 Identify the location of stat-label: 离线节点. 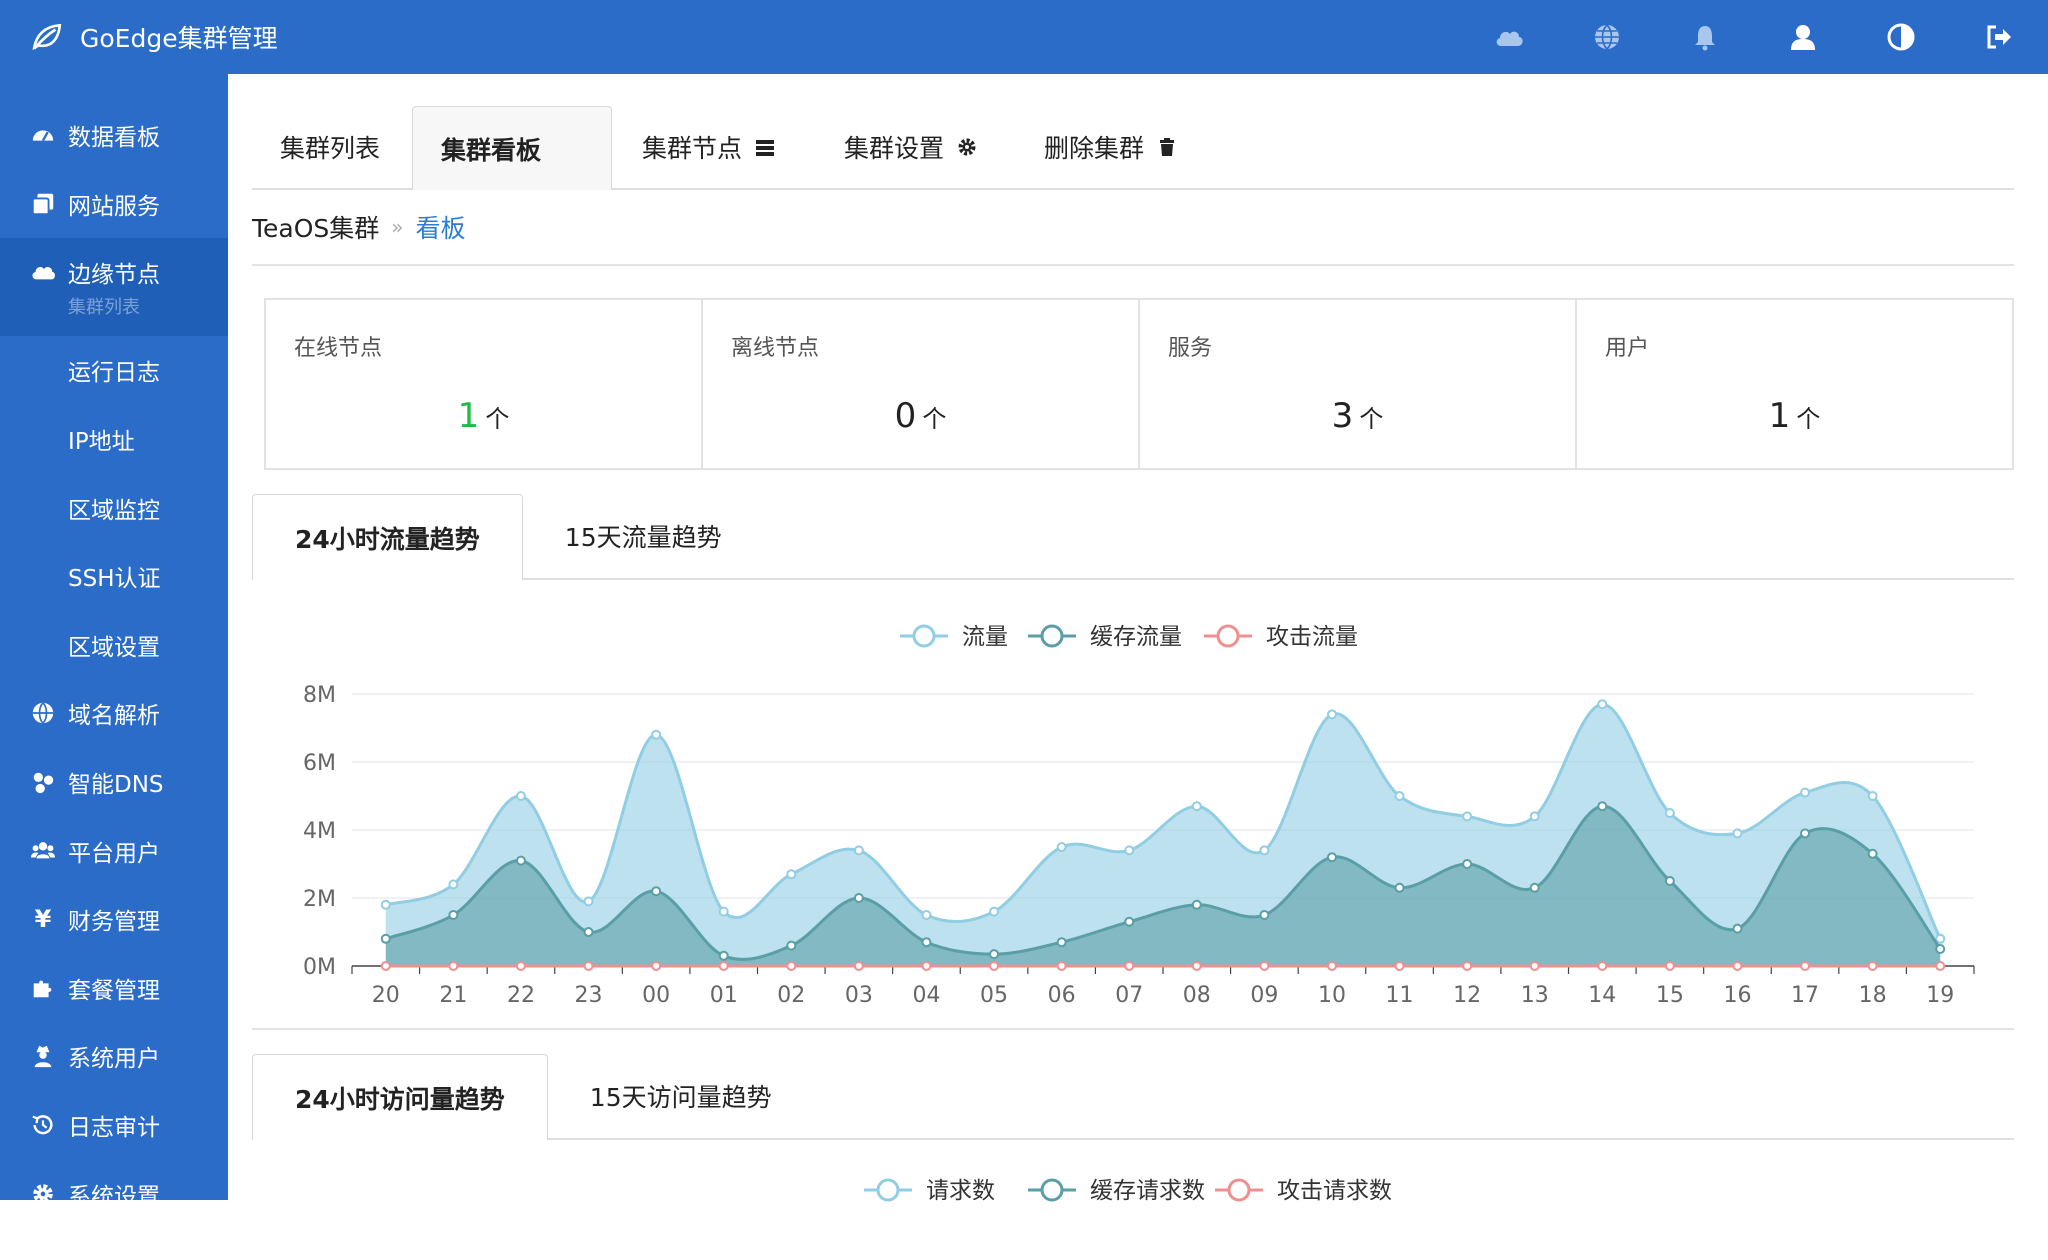
(775, 348).